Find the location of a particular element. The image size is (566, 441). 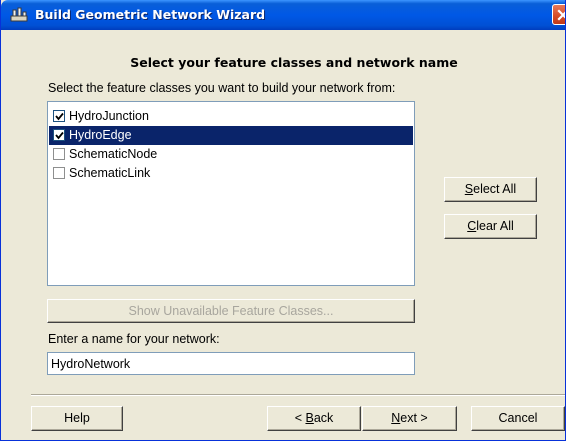

list-item-label: HydroEdge is located at coordinates (100, 135).